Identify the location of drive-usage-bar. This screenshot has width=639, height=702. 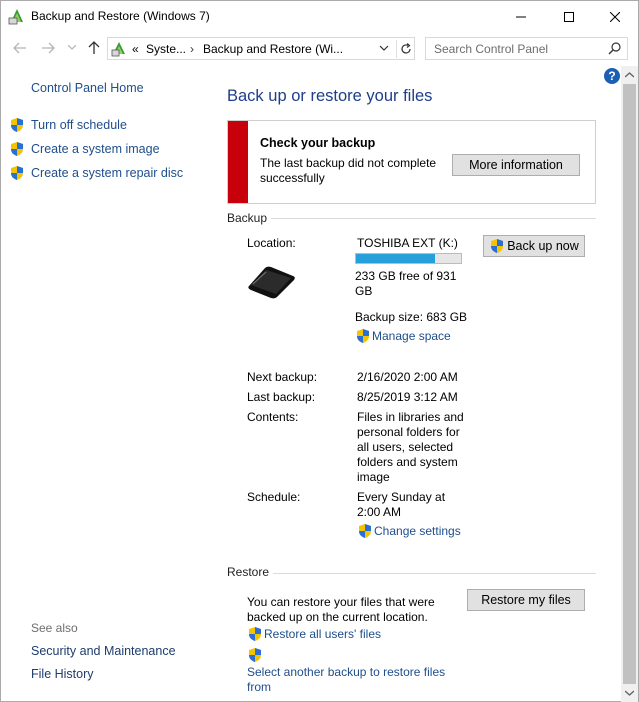
(408, 258).